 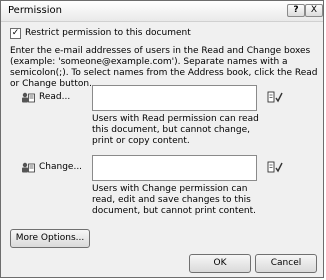 I want to click on change-people-icon, so click(x=28, y=167).